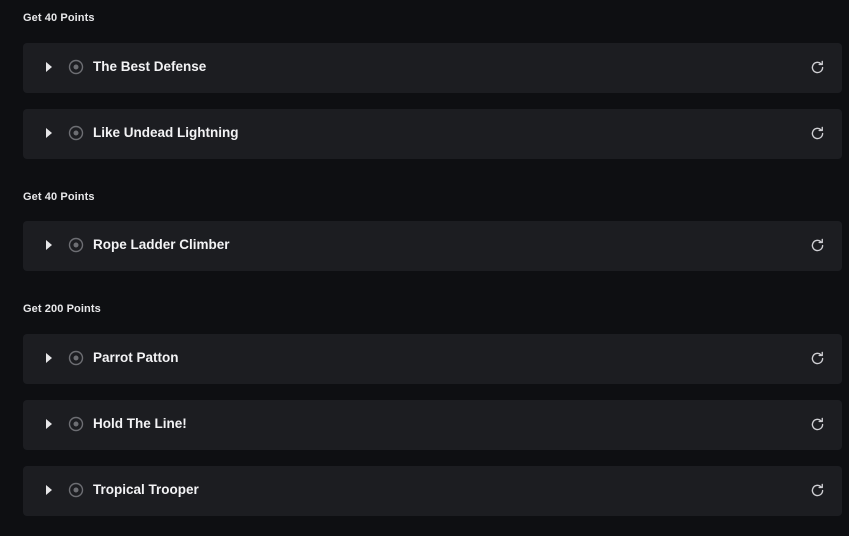 This screenshot has width=849, height=536. What do you see at coordinates (136, 357) in the screenshot?
I see `challenge-label: Parrot Patton` at bounding box center [136, 357].